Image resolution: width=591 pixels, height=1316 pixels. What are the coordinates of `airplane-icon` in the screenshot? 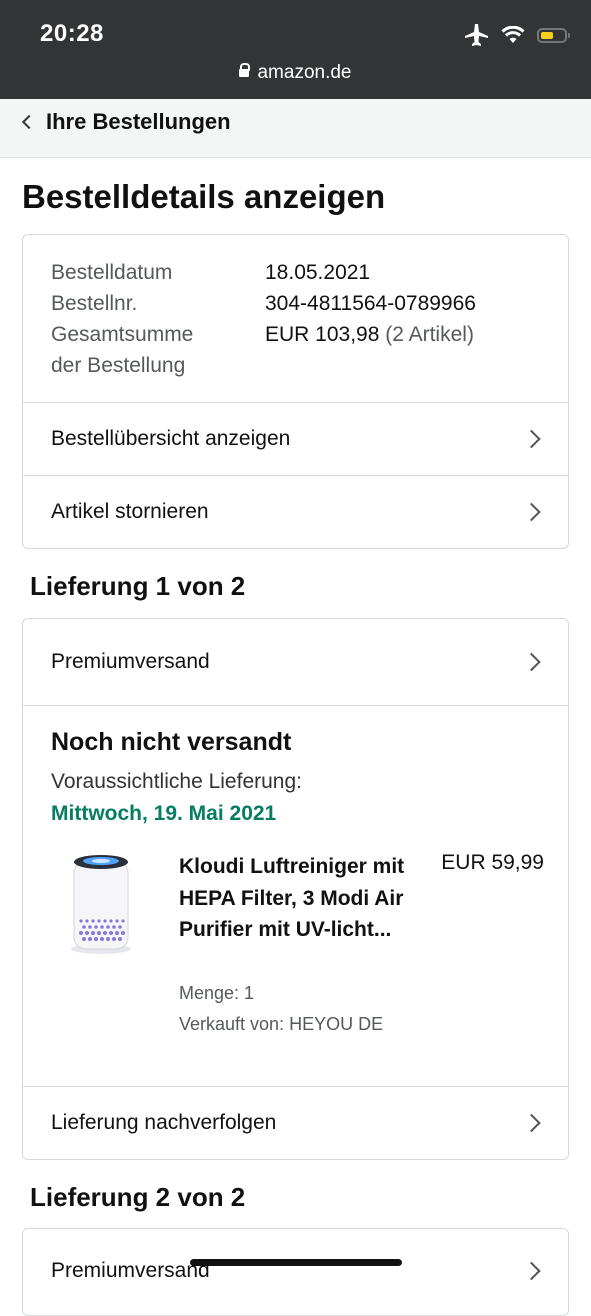 It's located at (476, 35).